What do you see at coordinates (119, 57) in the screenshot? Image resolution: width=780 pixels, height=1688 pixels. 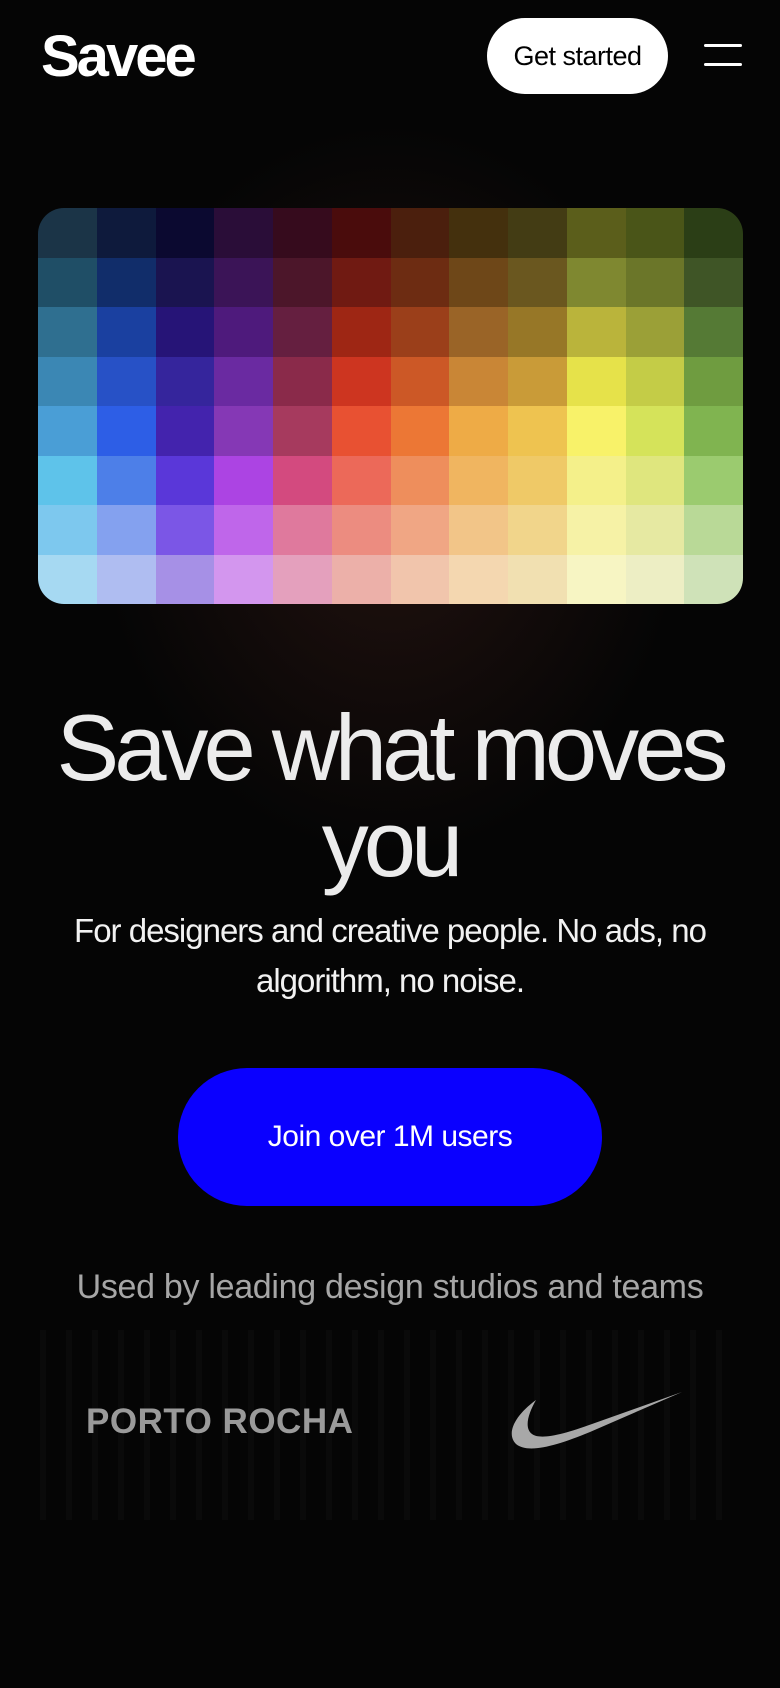 I see `savee-logo: Savee` at bounding box center [119, 57].